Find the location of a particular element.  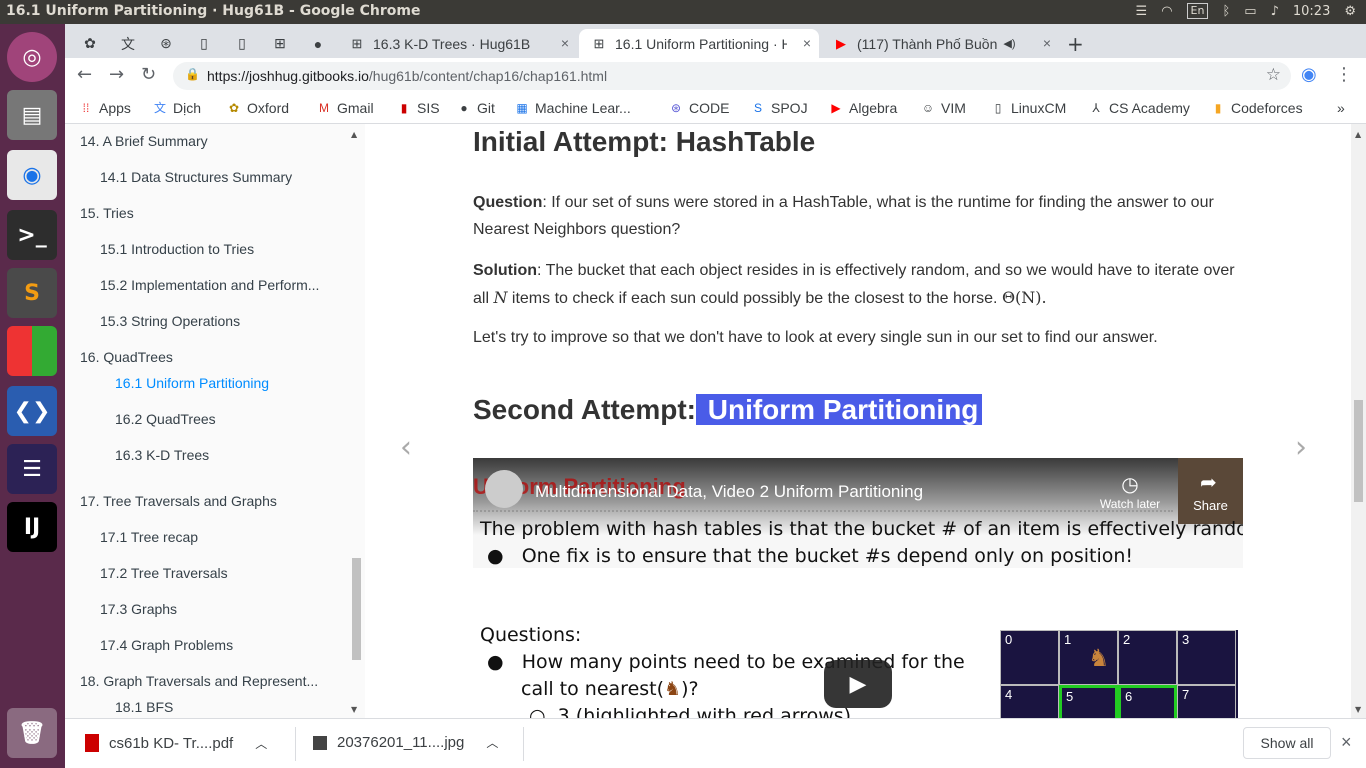

toc-item: 15.3 String Operations is located at coordinates (220, 321).